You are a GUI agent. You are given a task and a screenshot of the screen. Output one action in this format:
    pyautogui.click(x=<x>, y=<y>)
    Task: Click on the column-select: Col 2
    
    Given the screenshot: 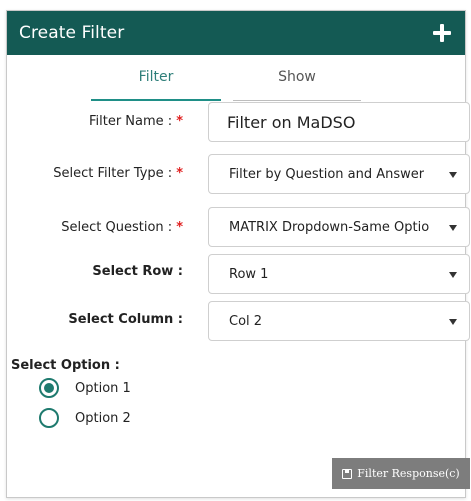 What is the action you would take?
    pyautogui.click(x=339, y=321)
    